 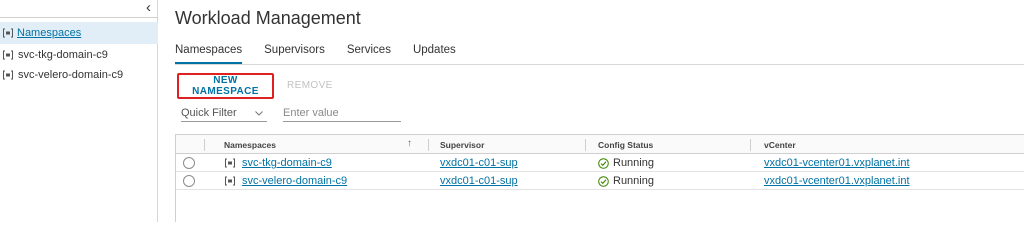 What do you see at coordinates (71, 75) in the screenshot?
I see `sidebar-item-label: svc-velero-domain-c9` at bounding box center [71, 75].